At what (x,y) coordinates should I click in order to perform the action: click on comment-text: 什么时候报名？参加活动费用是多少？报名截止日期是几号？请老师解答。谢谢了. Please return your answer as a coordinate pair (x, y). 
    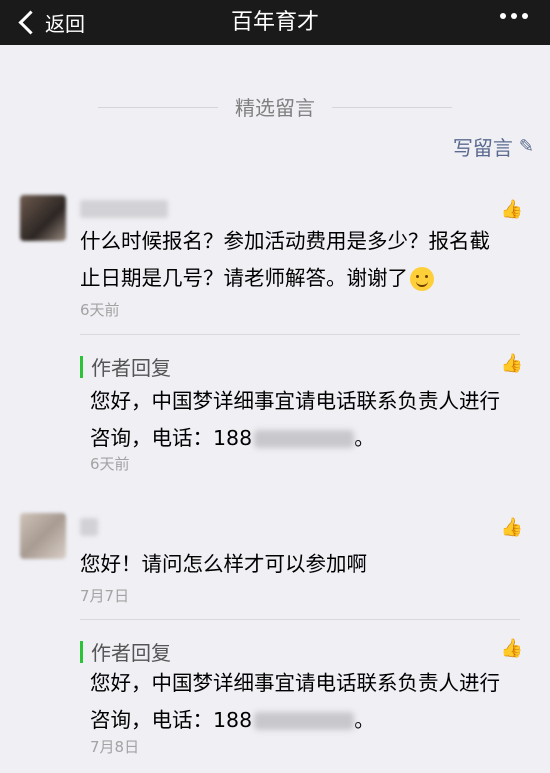
    Looking at the image, I should click on (285, 260).